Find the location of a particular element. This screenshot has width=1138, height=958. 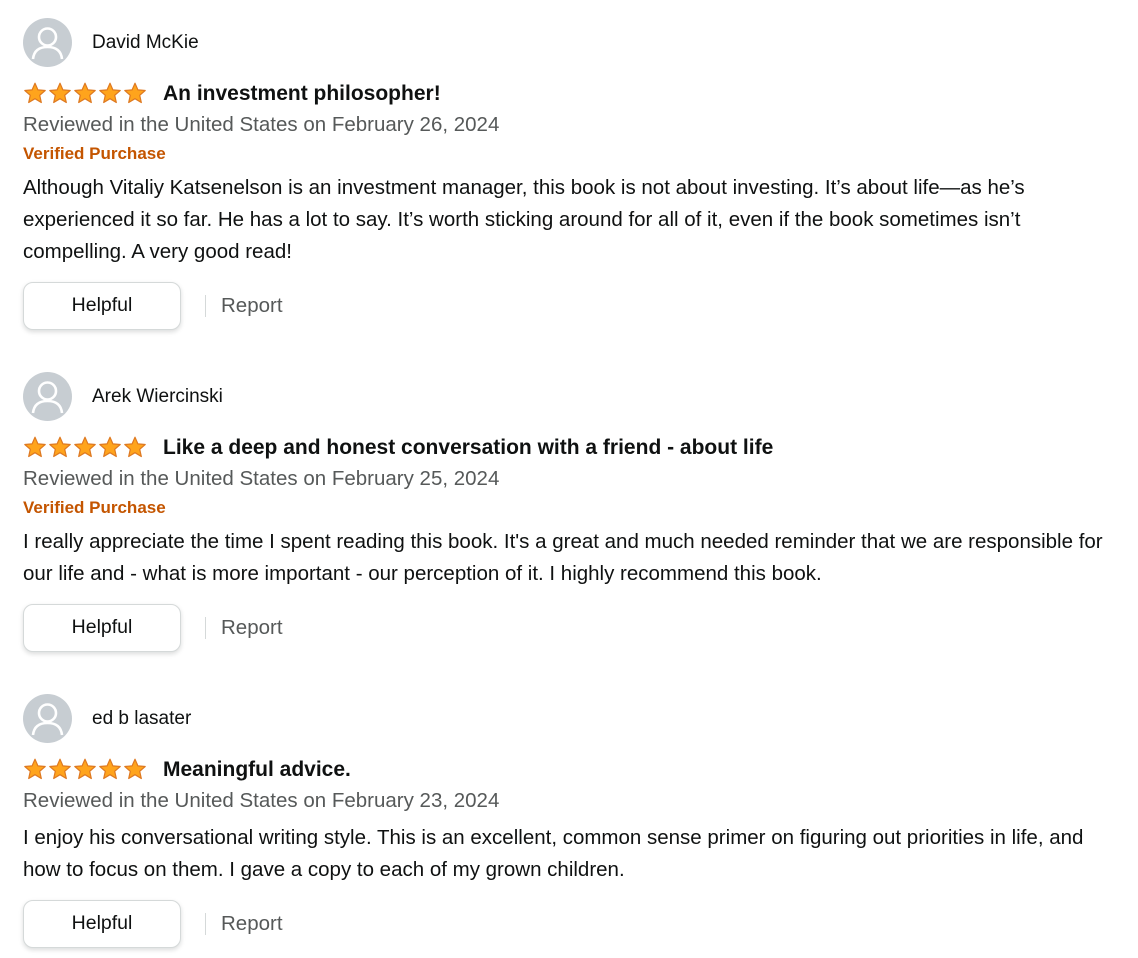

reviewer-profile: ed b lasater is located at coordinates (573, 718).